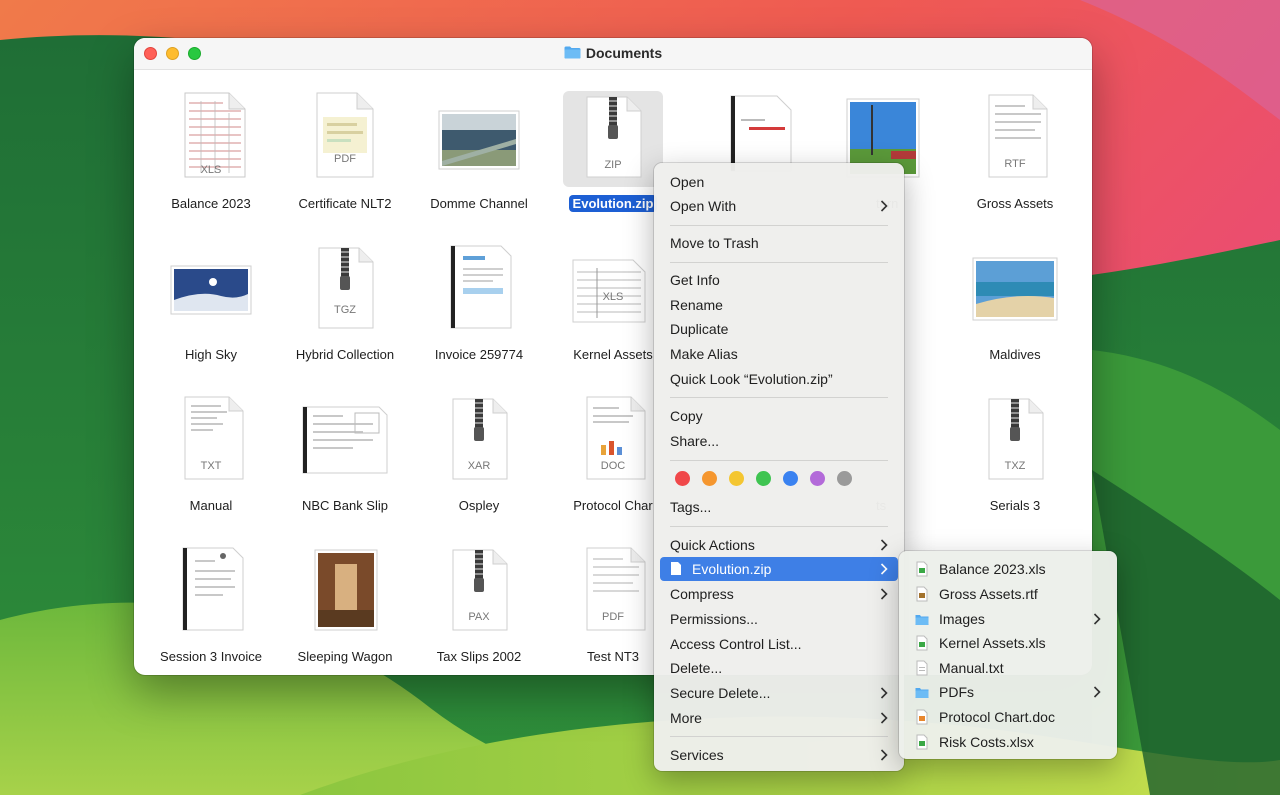  I want to click on window-title-text: Documents, so click(624, 53).